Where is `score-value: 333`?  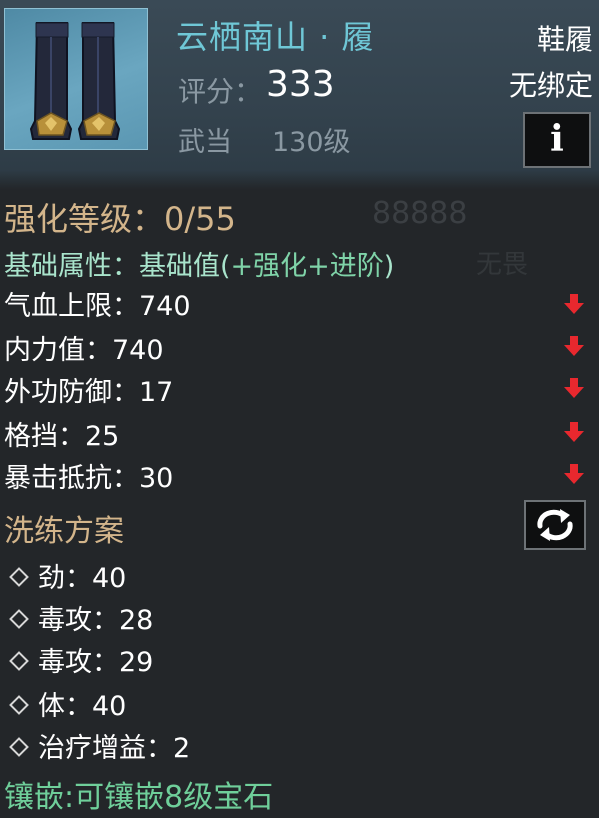 score-value: 333 is located at coordinates (300, 84).